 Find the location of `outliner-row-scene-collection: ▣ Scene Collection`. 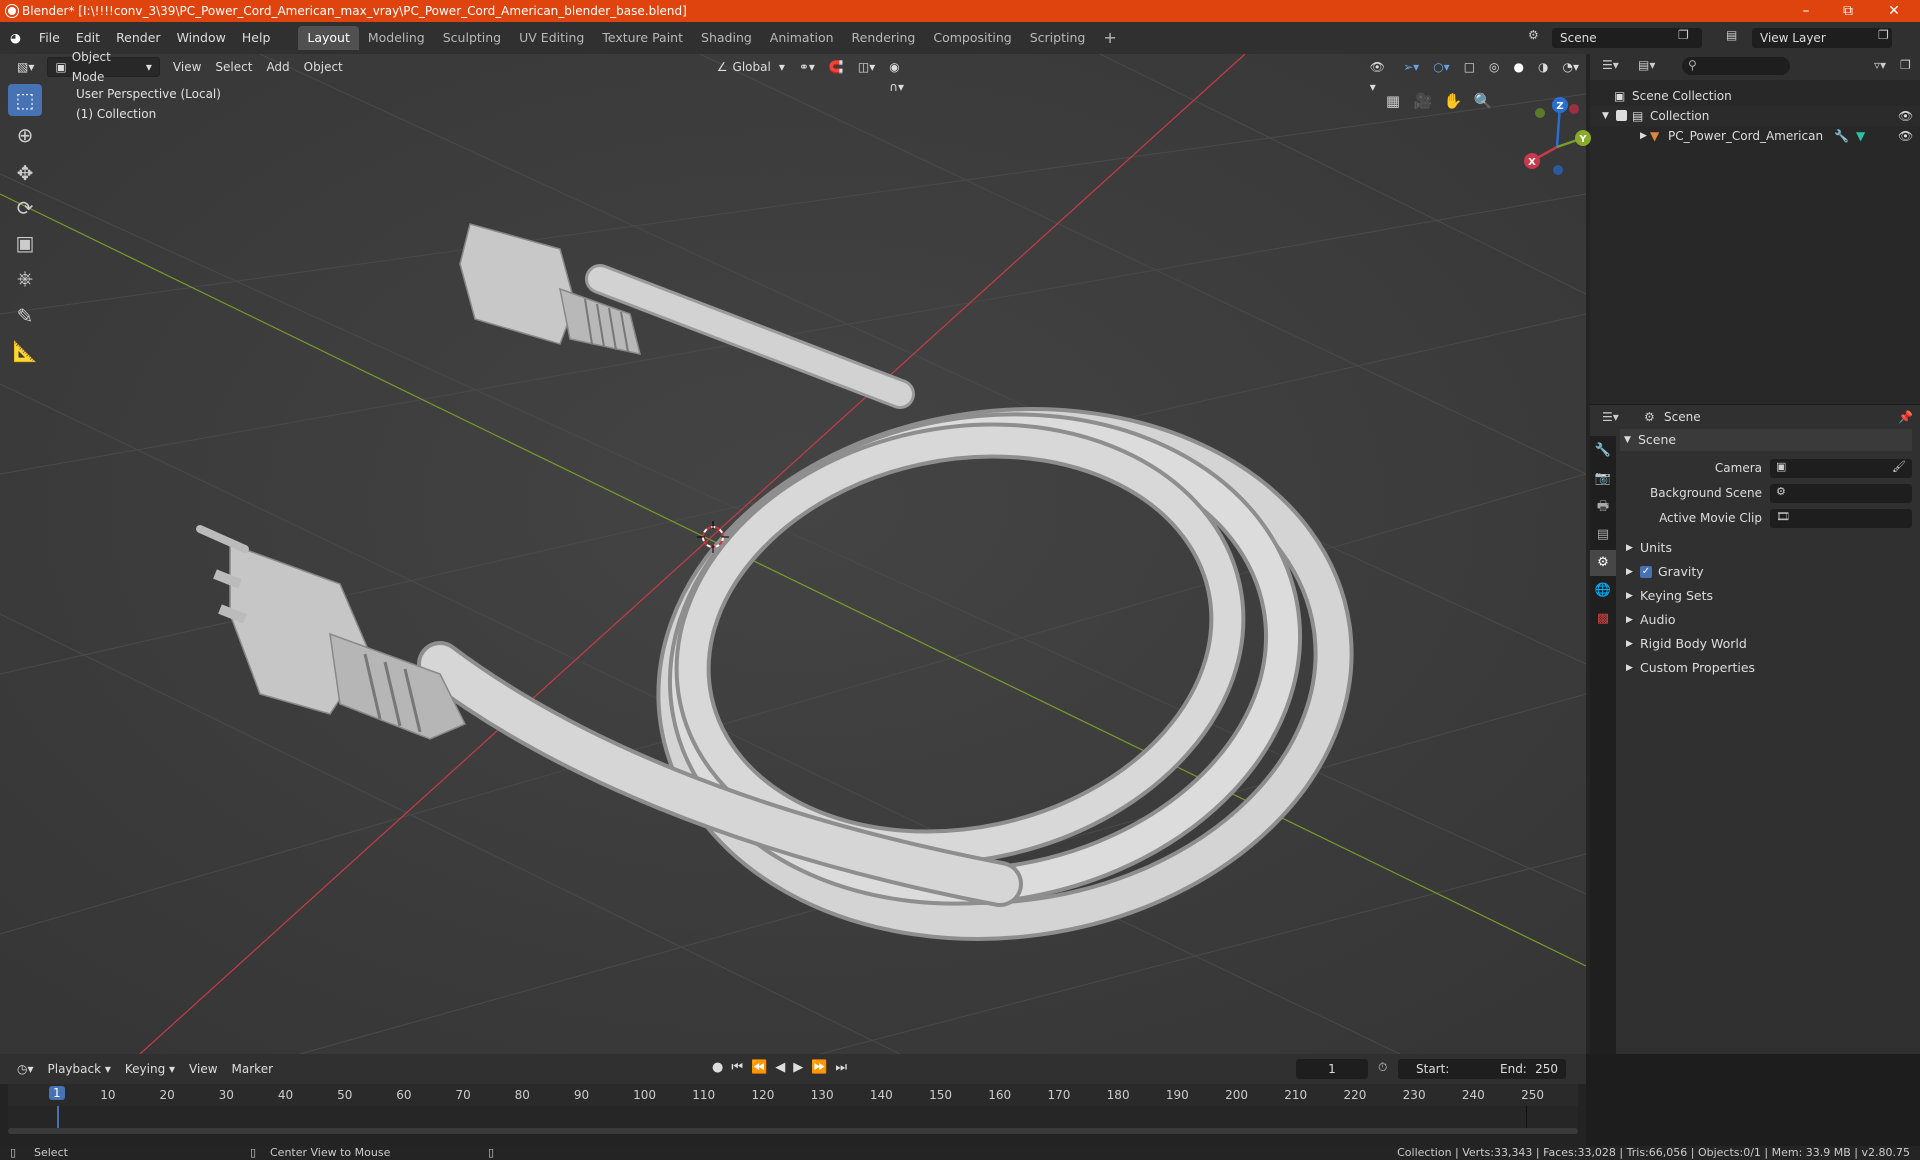

outliner-row-scene-collection: ▣ Scene Collection is located at coordinates (1755, 96).